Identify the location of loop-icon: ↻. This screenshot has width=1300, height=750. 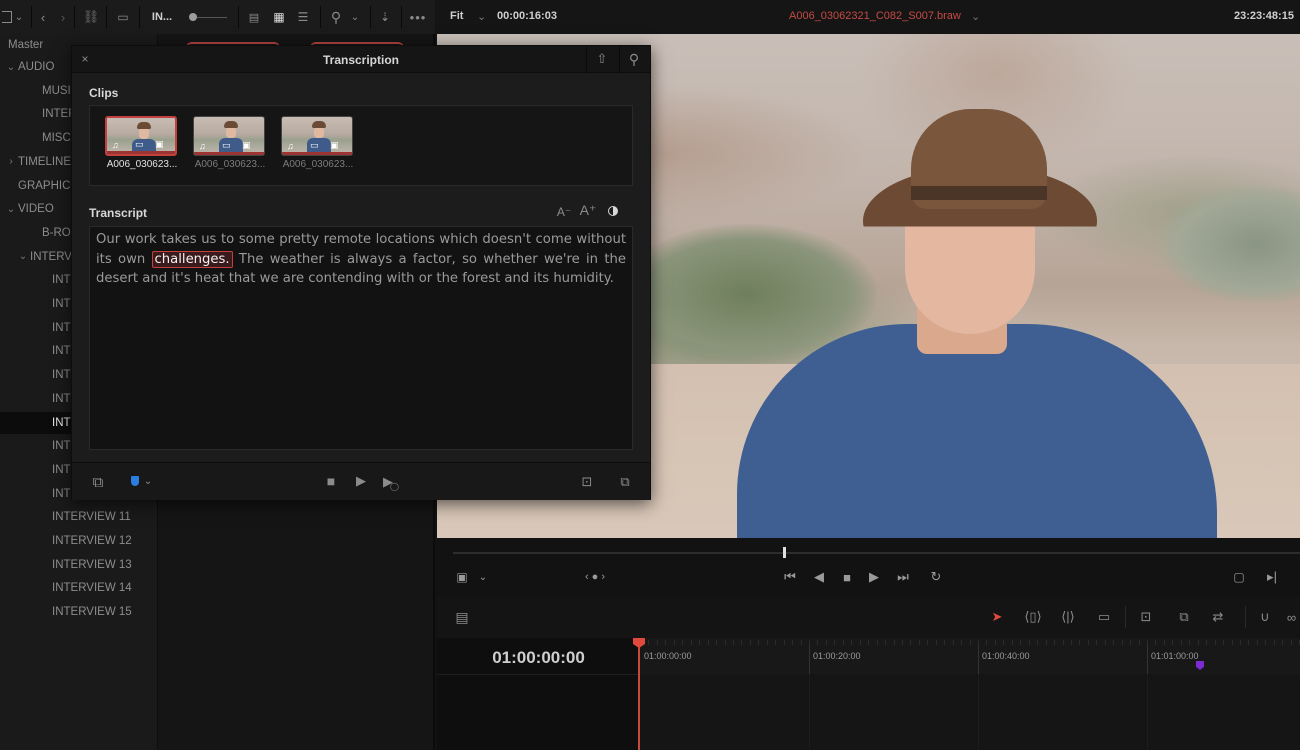
(936, 577).